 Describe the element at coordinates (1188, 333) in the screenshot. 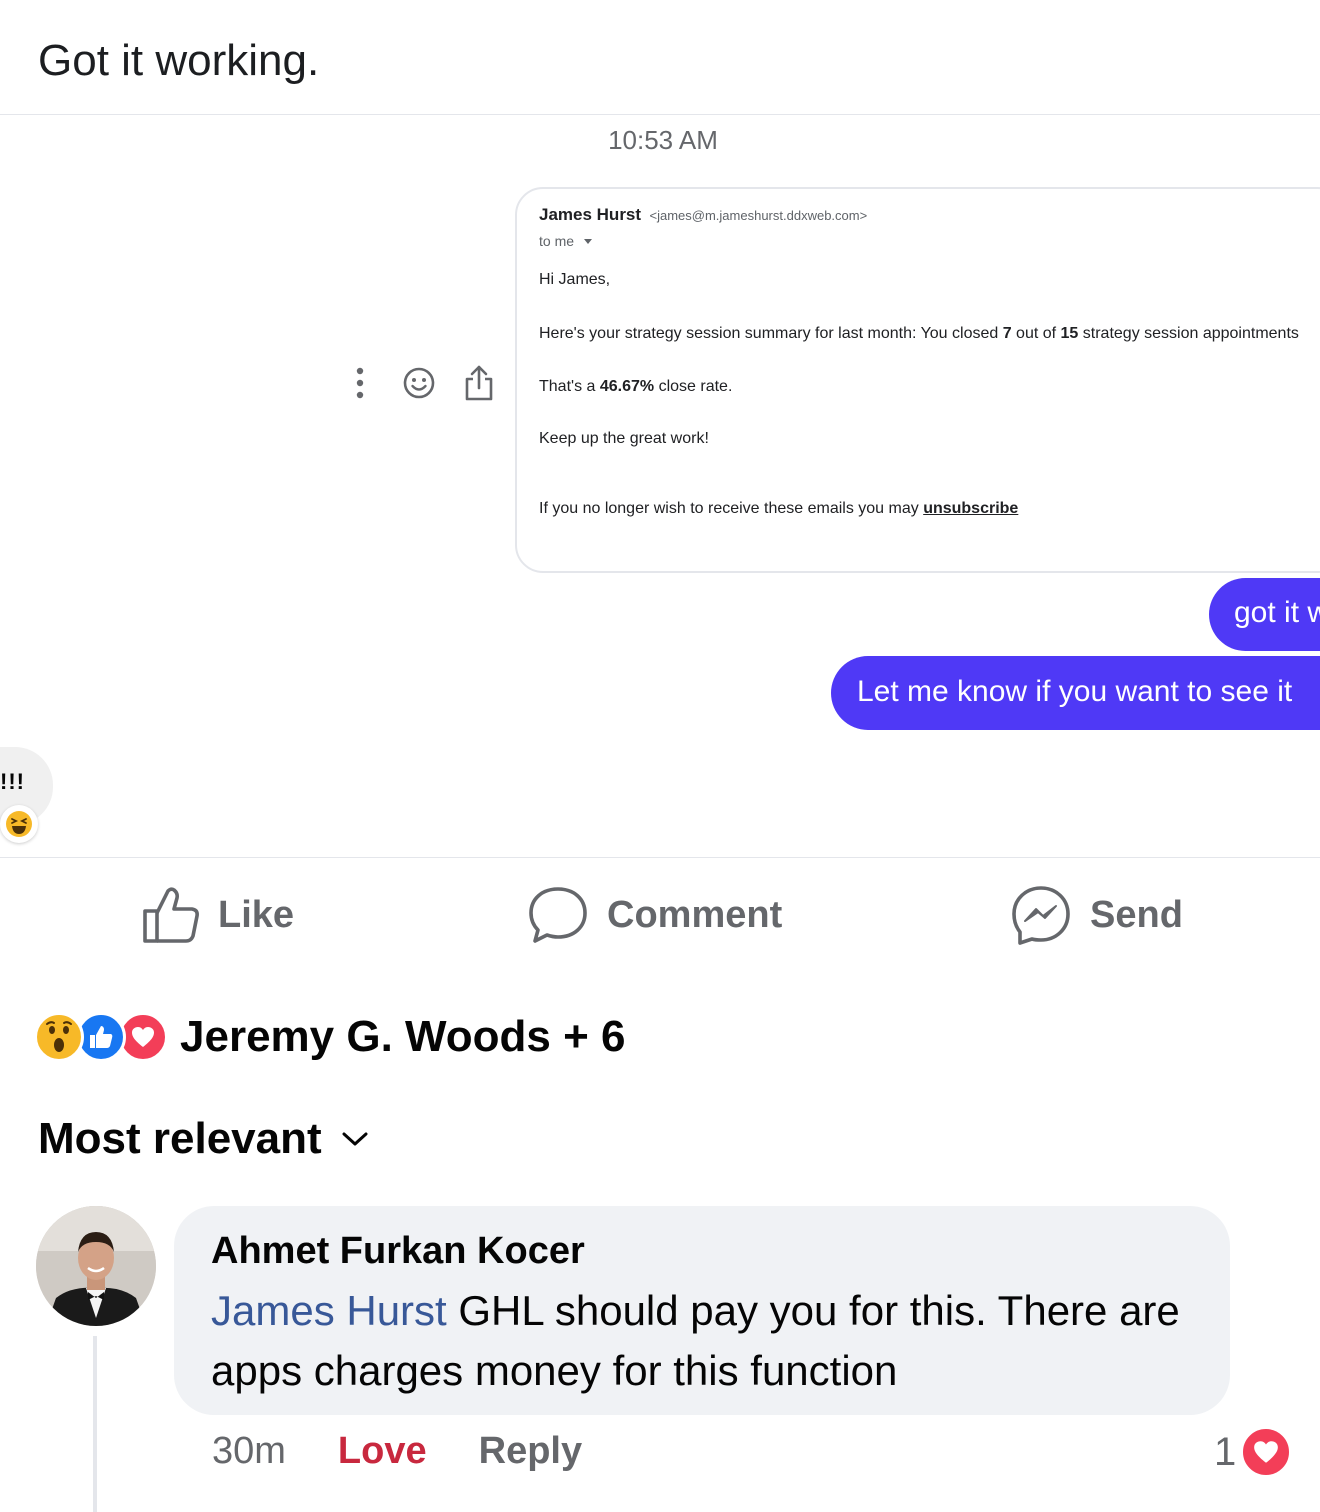

I see `email-summary-suffix: strategy session appointments` at that location.